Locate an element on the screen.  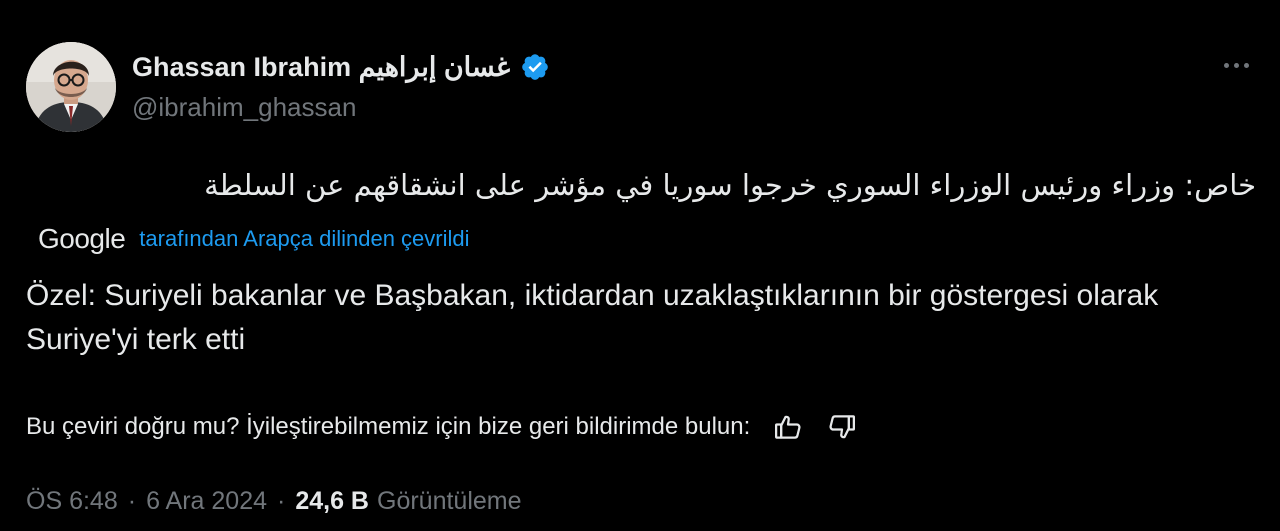
views-label: Görüntüleme is located at coordinates (449, 500).